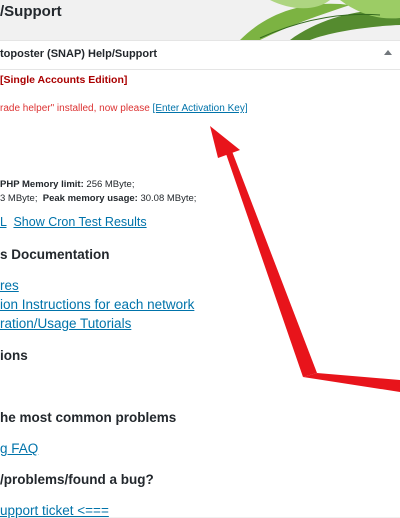 The image size is (400, 518). Describe the element at coordinates (168, 198) in the screenshot. I see `peak-memory-value: 30.08 MByte;` at that location.